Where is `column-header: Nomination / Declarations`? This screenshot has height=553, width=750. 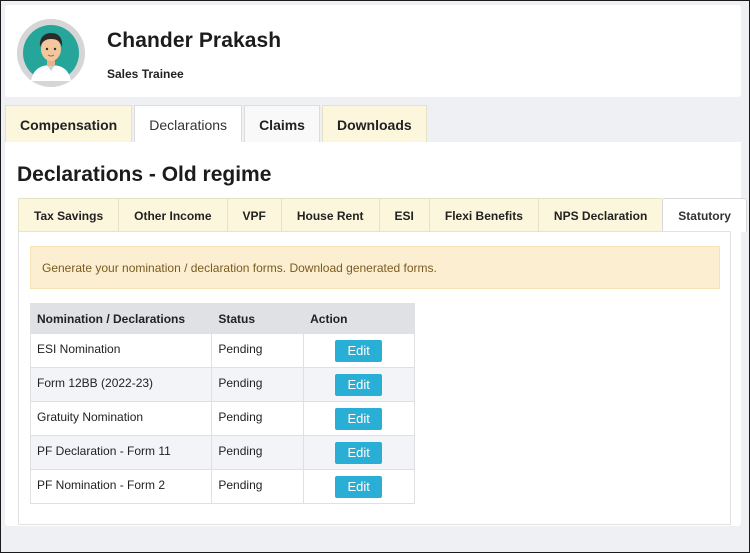
column-header: Nomination / Declarations is located at coordinates (121, 318).